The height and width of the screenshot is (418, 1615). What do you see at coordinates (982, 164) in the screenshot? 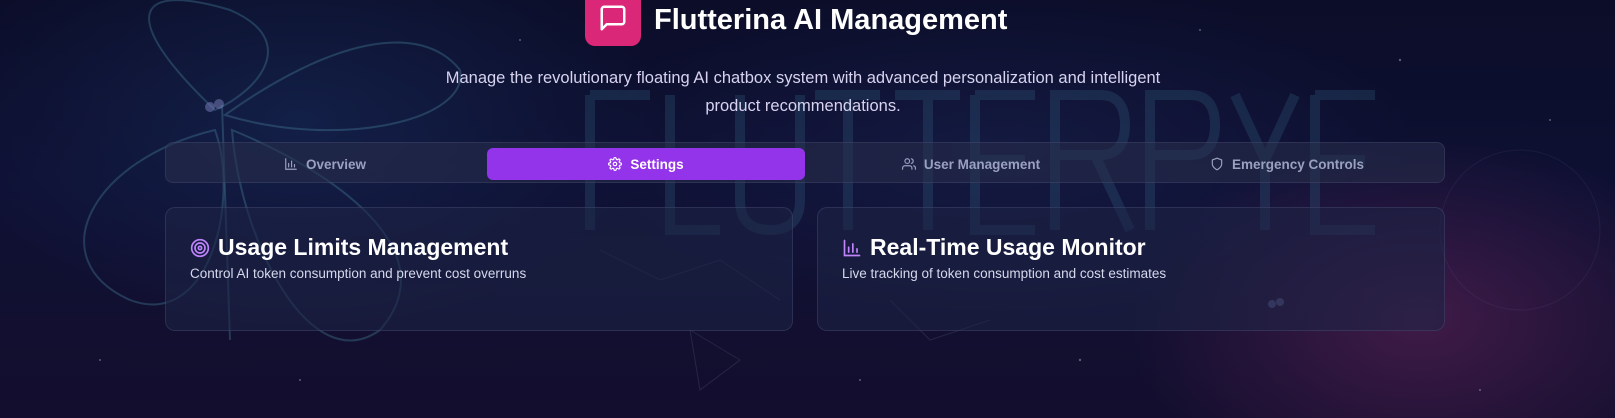
I see `tab-label: User Management` at bounding box center [982, 164].